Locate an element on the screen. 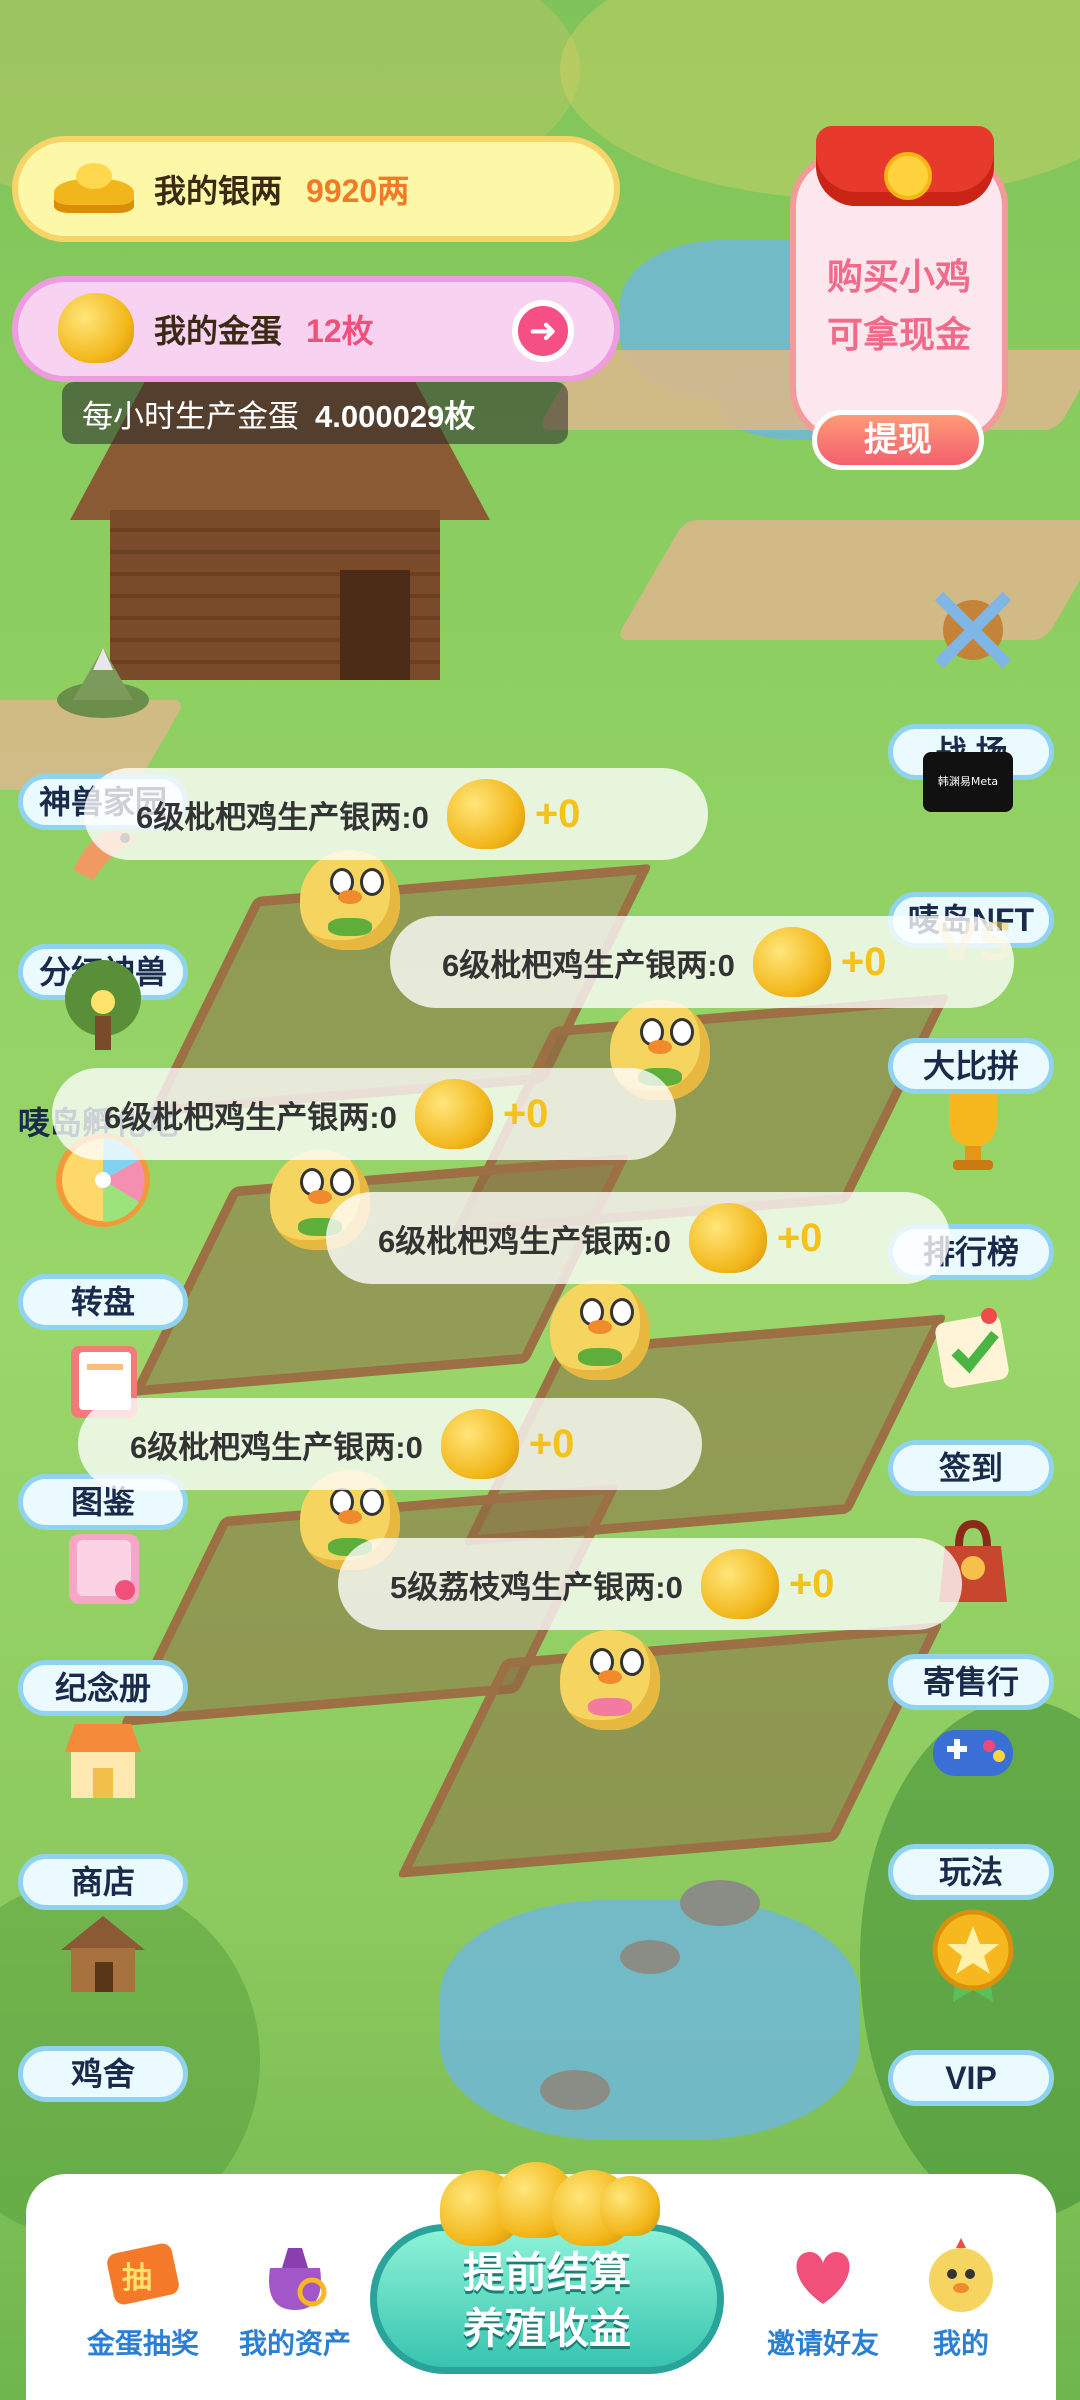 Image resolution: width=1080 pixels, height=2400 pixels. menu-album: 纪念册 is located at coordinates (103, 1616).